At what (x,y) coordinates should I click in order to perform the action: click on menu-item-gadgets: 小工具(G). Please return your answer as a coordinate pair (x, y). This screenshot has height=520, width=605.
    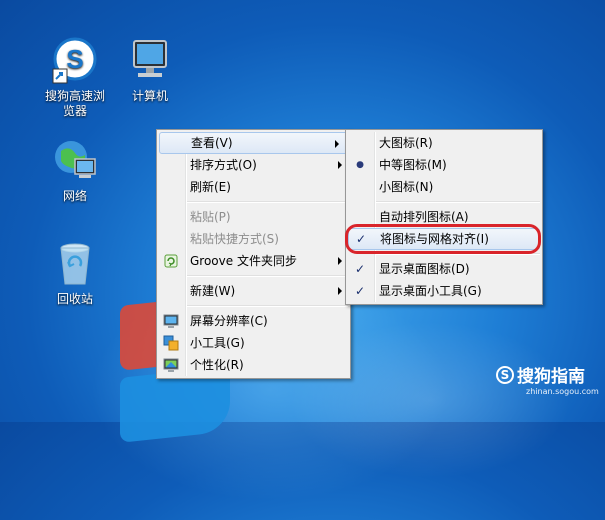
    Looking at the image, I should click on (253, 343).